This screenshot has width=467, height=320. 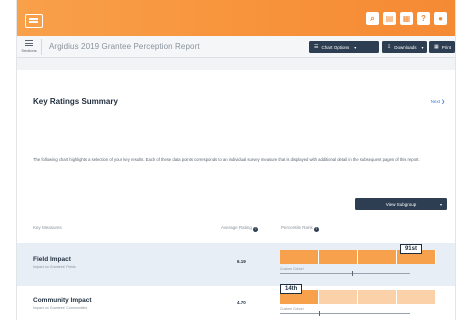 I want to click on column-header-key-measures: Key Measures, so click(x=47, y=227).